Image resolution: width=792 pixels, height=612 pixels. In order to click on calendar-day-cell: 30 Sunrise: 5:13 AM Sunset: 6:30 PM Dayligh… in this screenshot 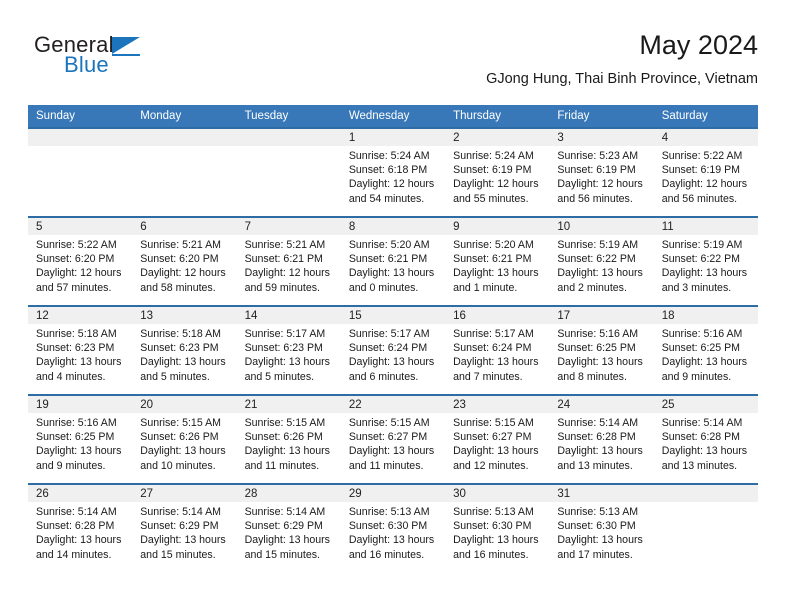, I will do `click(497, 528)`.